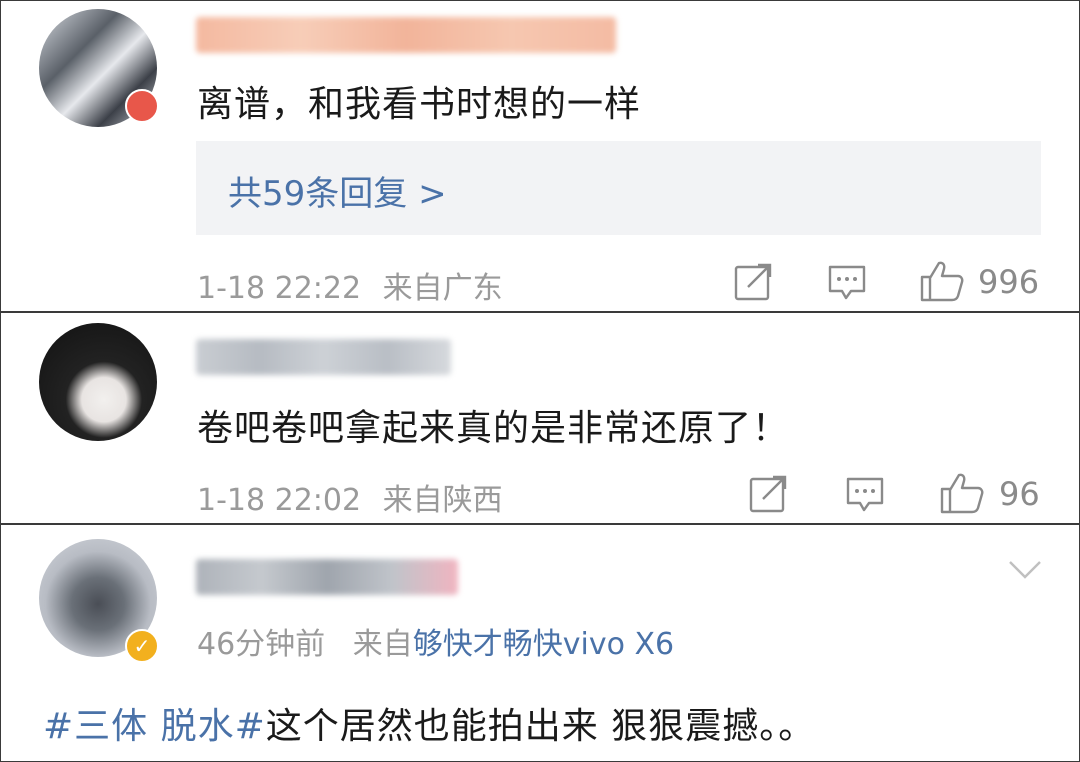 This screenshot has width=1080, height=762. Describe the element at coordinates (337, 190) in the screenshot. I see `reply-count-link: 共59条回复 >` at that location.